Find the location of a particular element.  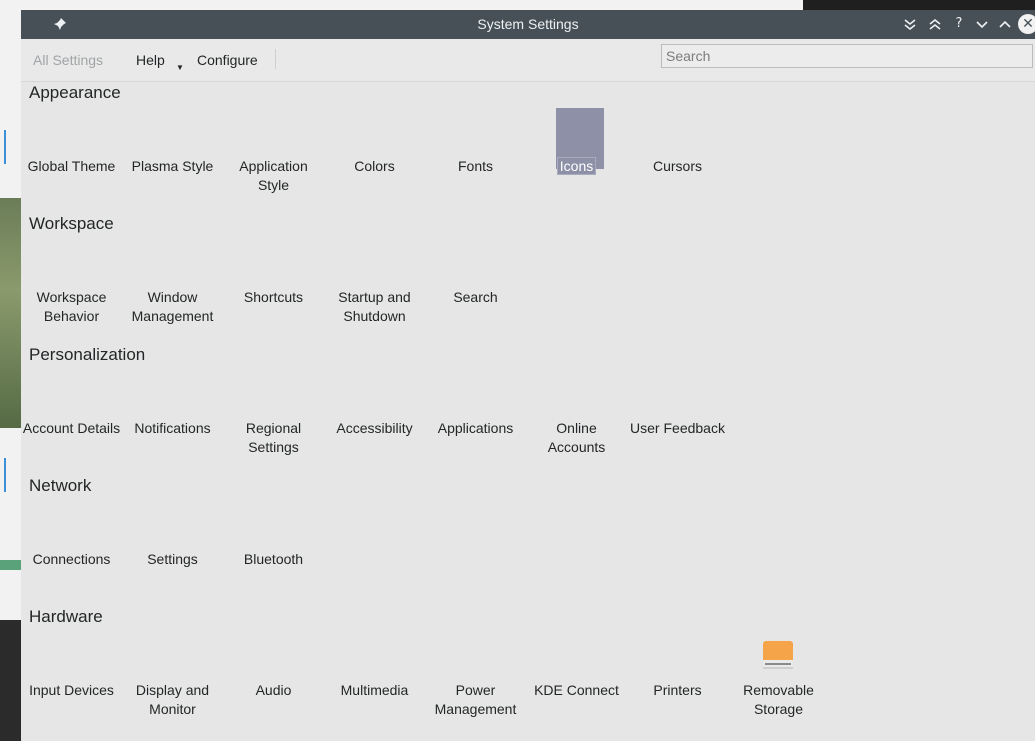

item-label: Applications is located at coordinates (475, 428).